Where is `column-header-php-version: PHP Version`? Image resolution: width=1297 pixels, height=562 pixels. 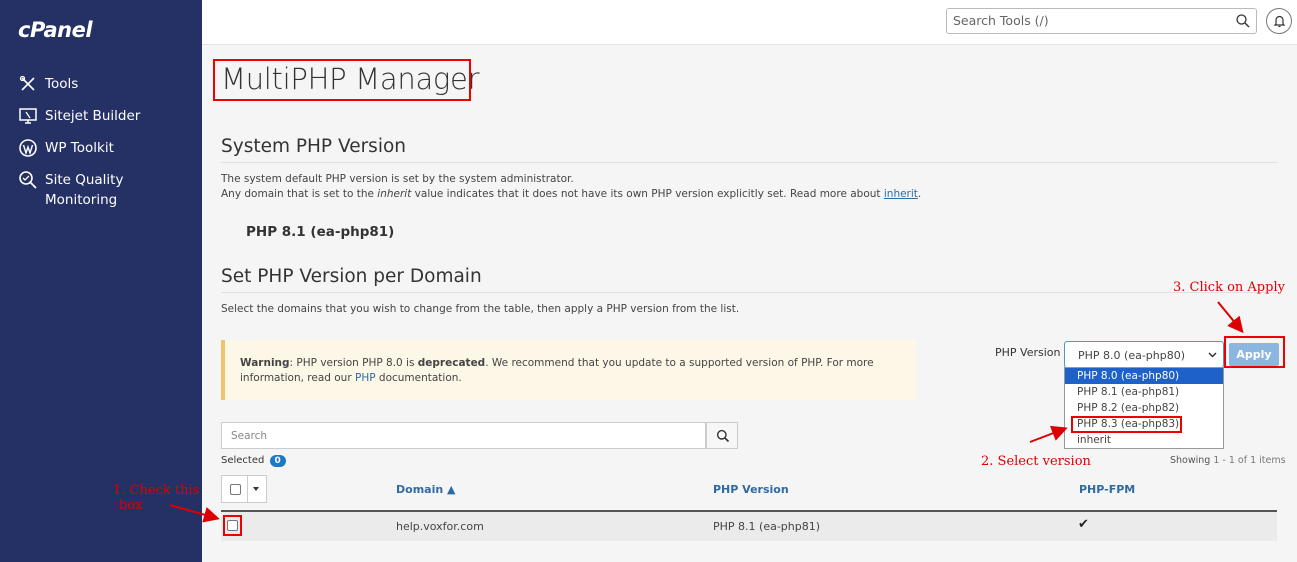
column-header-php-version: PHP Version is located at coordinates (751, 489).